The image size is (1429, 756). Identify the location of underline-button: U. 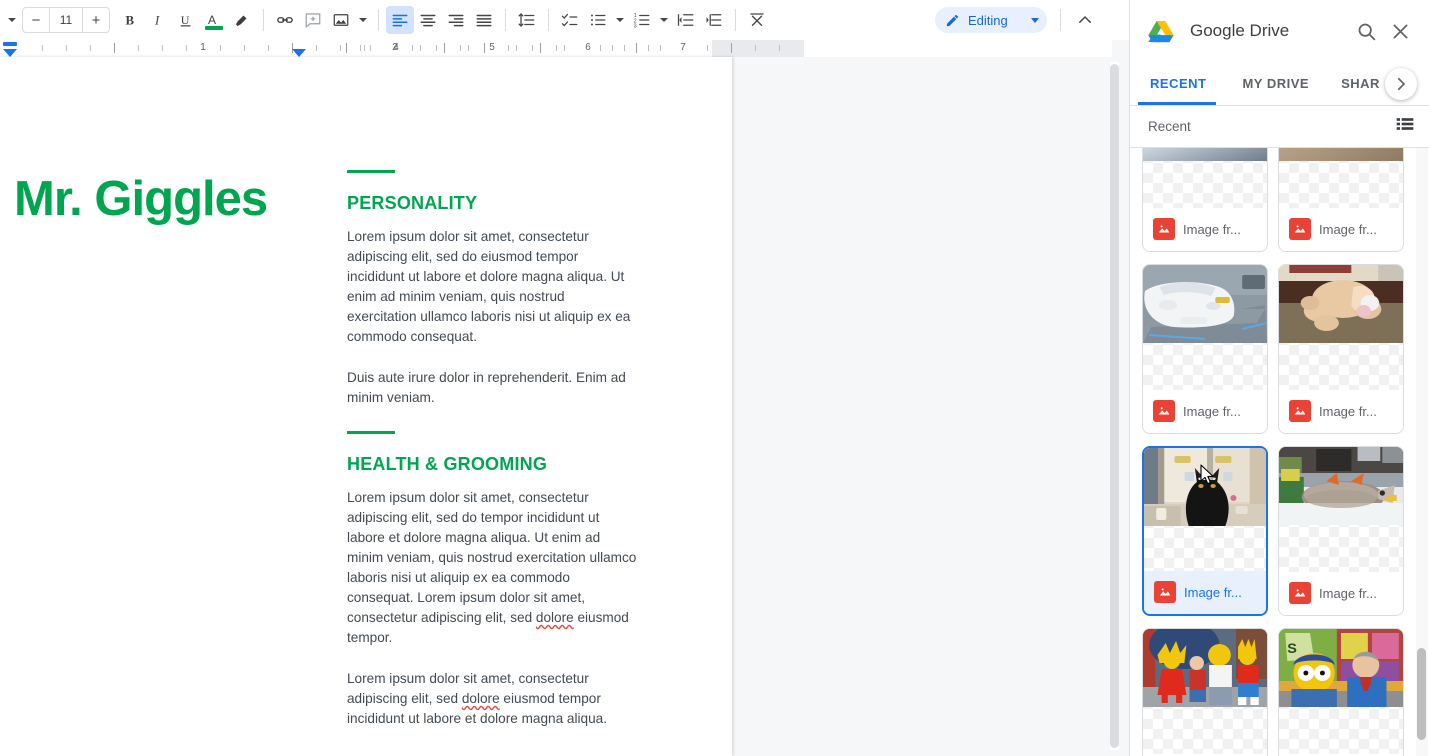
(186, 20).